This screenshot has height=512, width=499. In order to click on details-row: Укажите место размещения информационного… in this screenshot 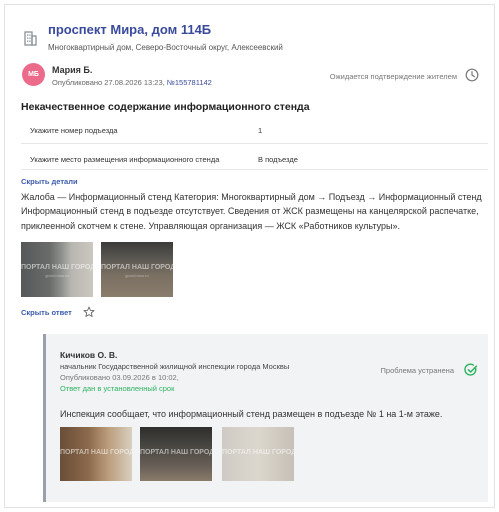, I will do `click(254, 157)`.